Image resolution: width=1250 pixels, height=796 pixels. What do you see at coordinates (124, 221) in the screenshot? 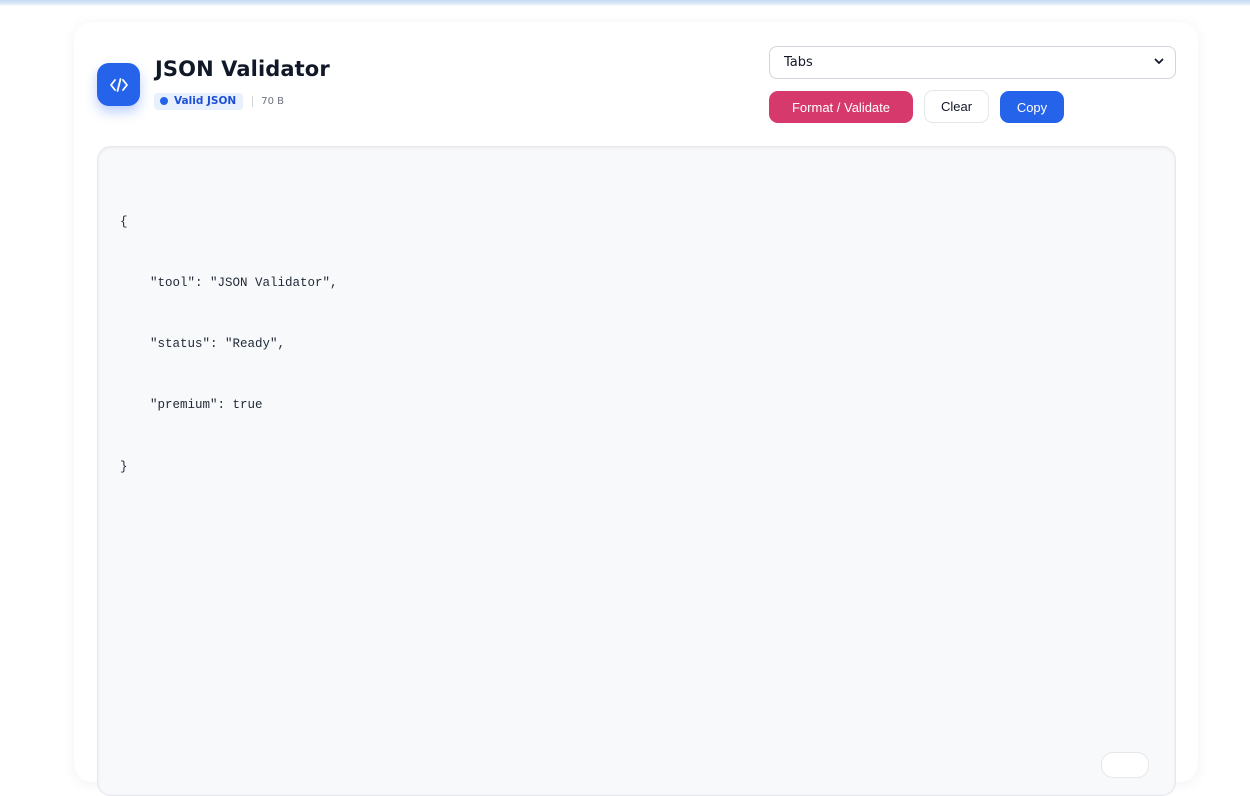
I see `code-line: {` at bounding box center [124, 221].